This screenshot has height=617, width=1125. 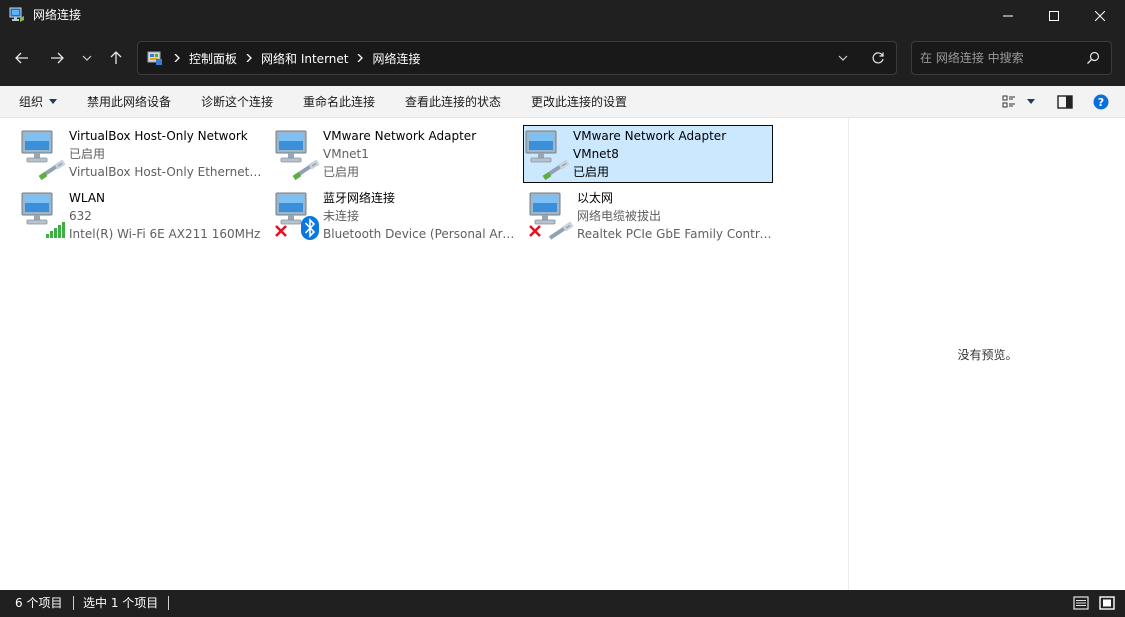 I want to click on bluetooth-icon, so click(x=301, y=217).